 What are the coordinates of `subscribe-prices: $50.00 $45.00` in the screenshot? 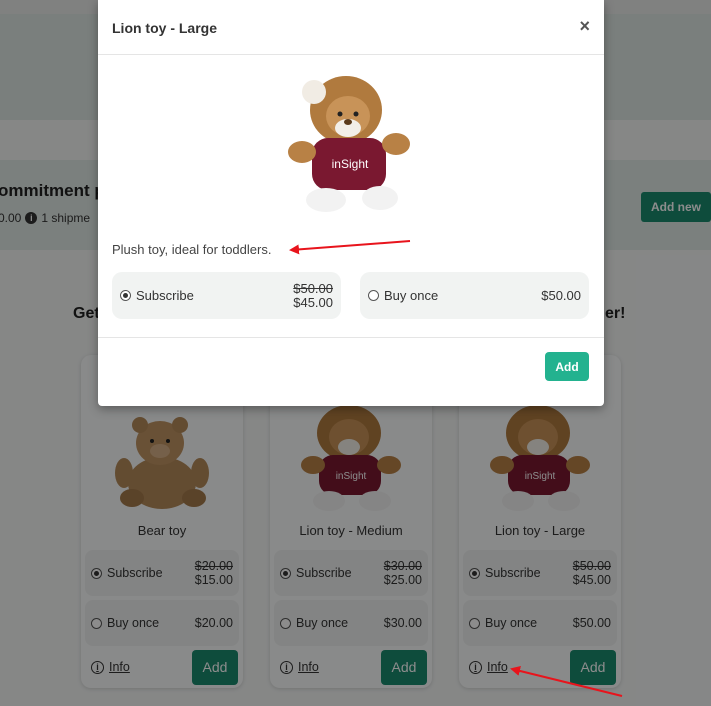 It's located at (313, 295).